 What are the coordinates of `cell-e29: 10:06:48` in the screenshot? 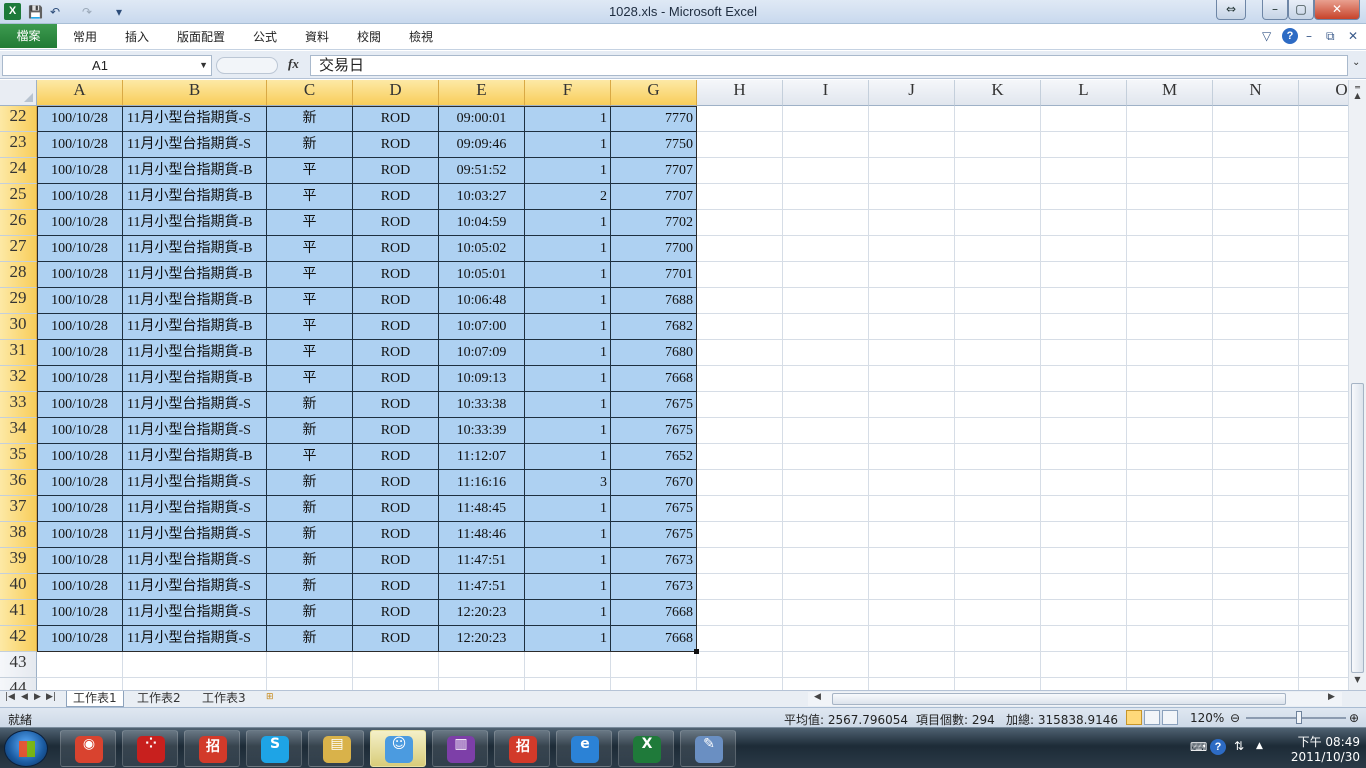 It's located at (482, 301).